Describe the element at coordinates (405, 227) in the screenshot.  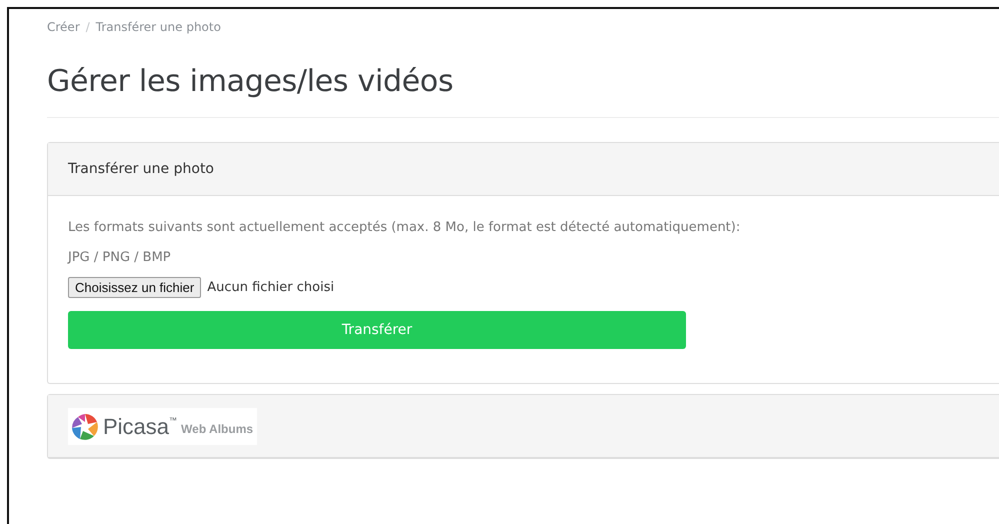
I see `formats-note: Les formats suivants sont actuellement acceptés (max. 8 Mo, le format est détecté automatiquement):` at that location.